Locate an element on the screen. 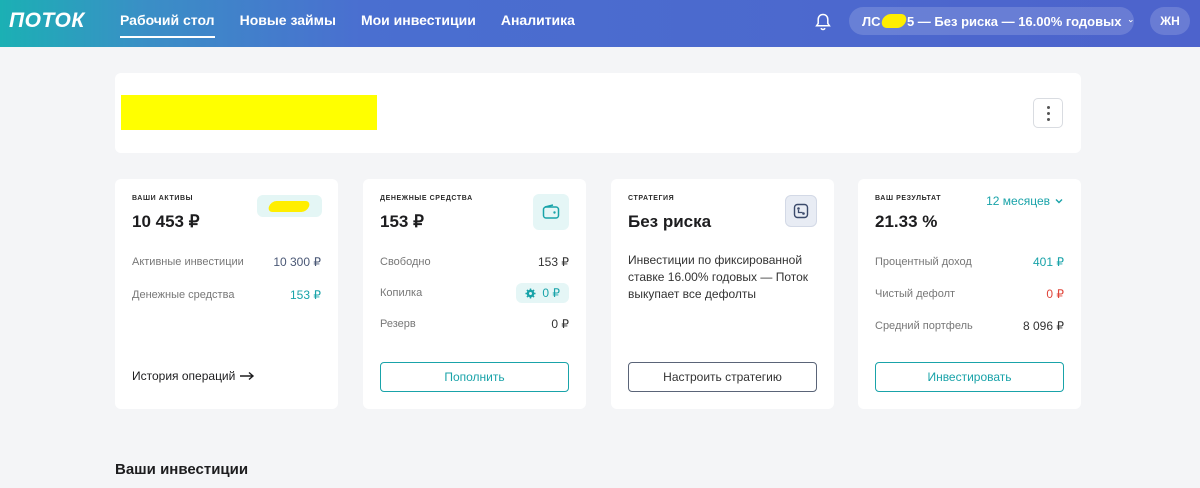 Image resolution: width=1200 pixels, height=488 pixels. assets-total: 10 453 ₽ is located at coordinates (166, 221).